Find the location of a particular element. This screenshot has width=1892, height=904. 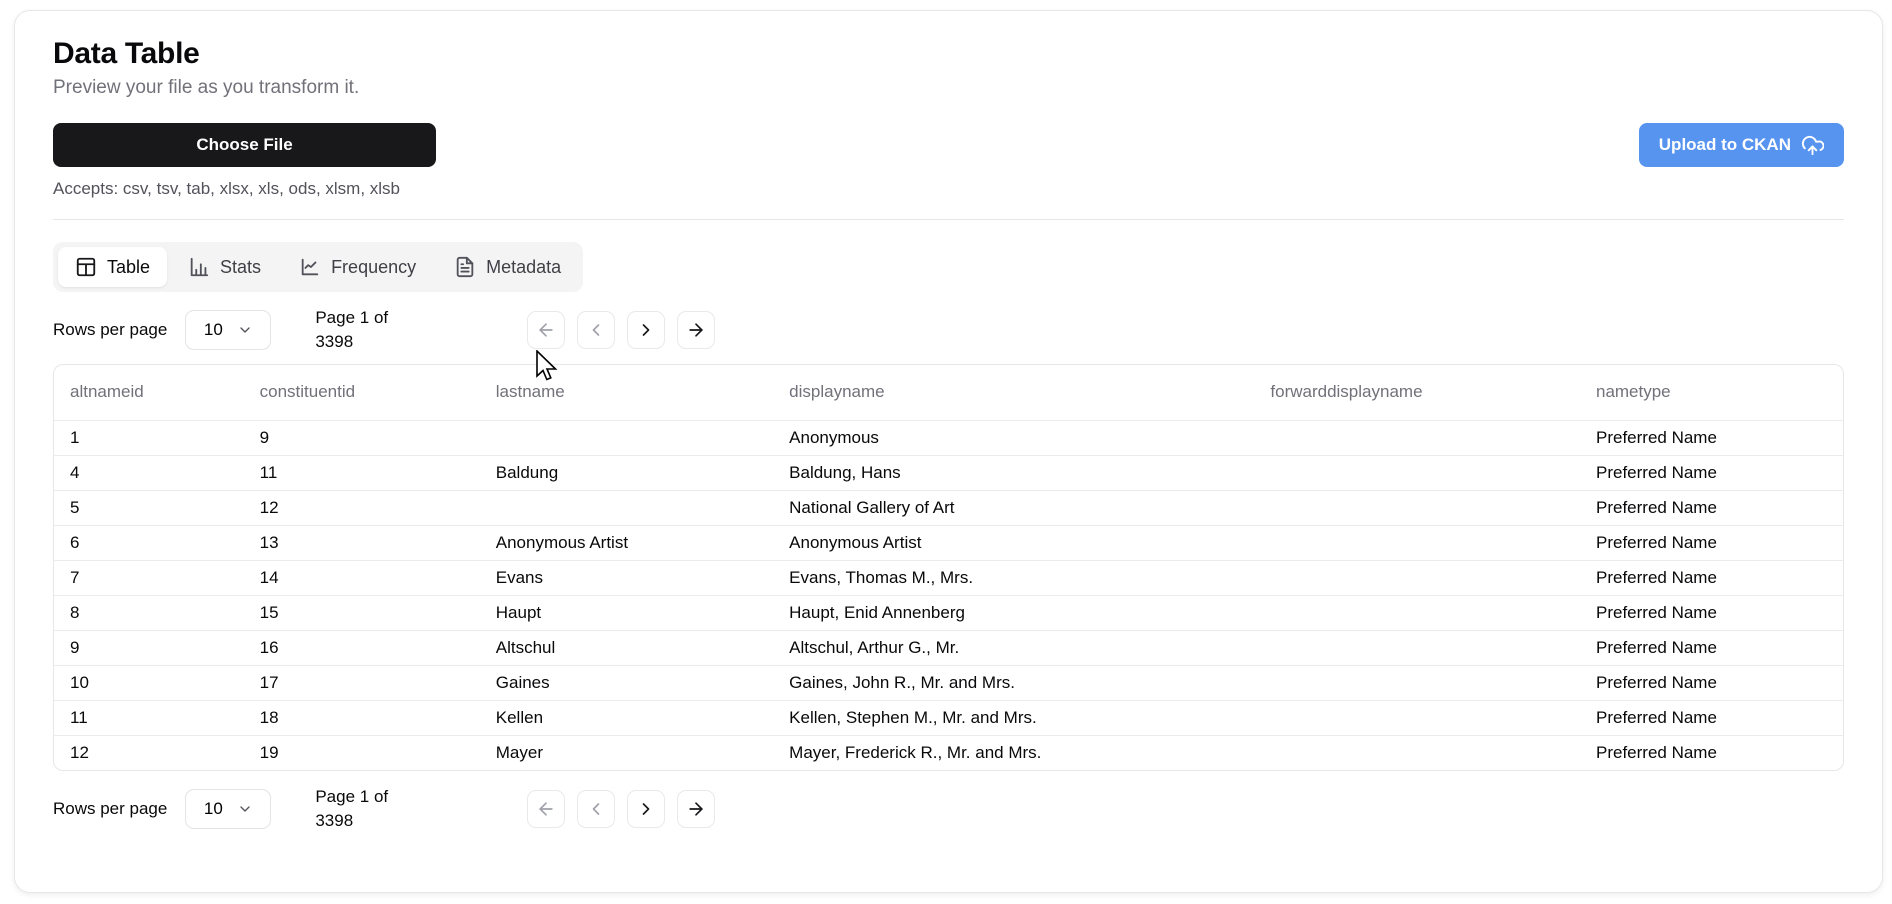

table-cell: Baldung is located at coordinates (626, 472).